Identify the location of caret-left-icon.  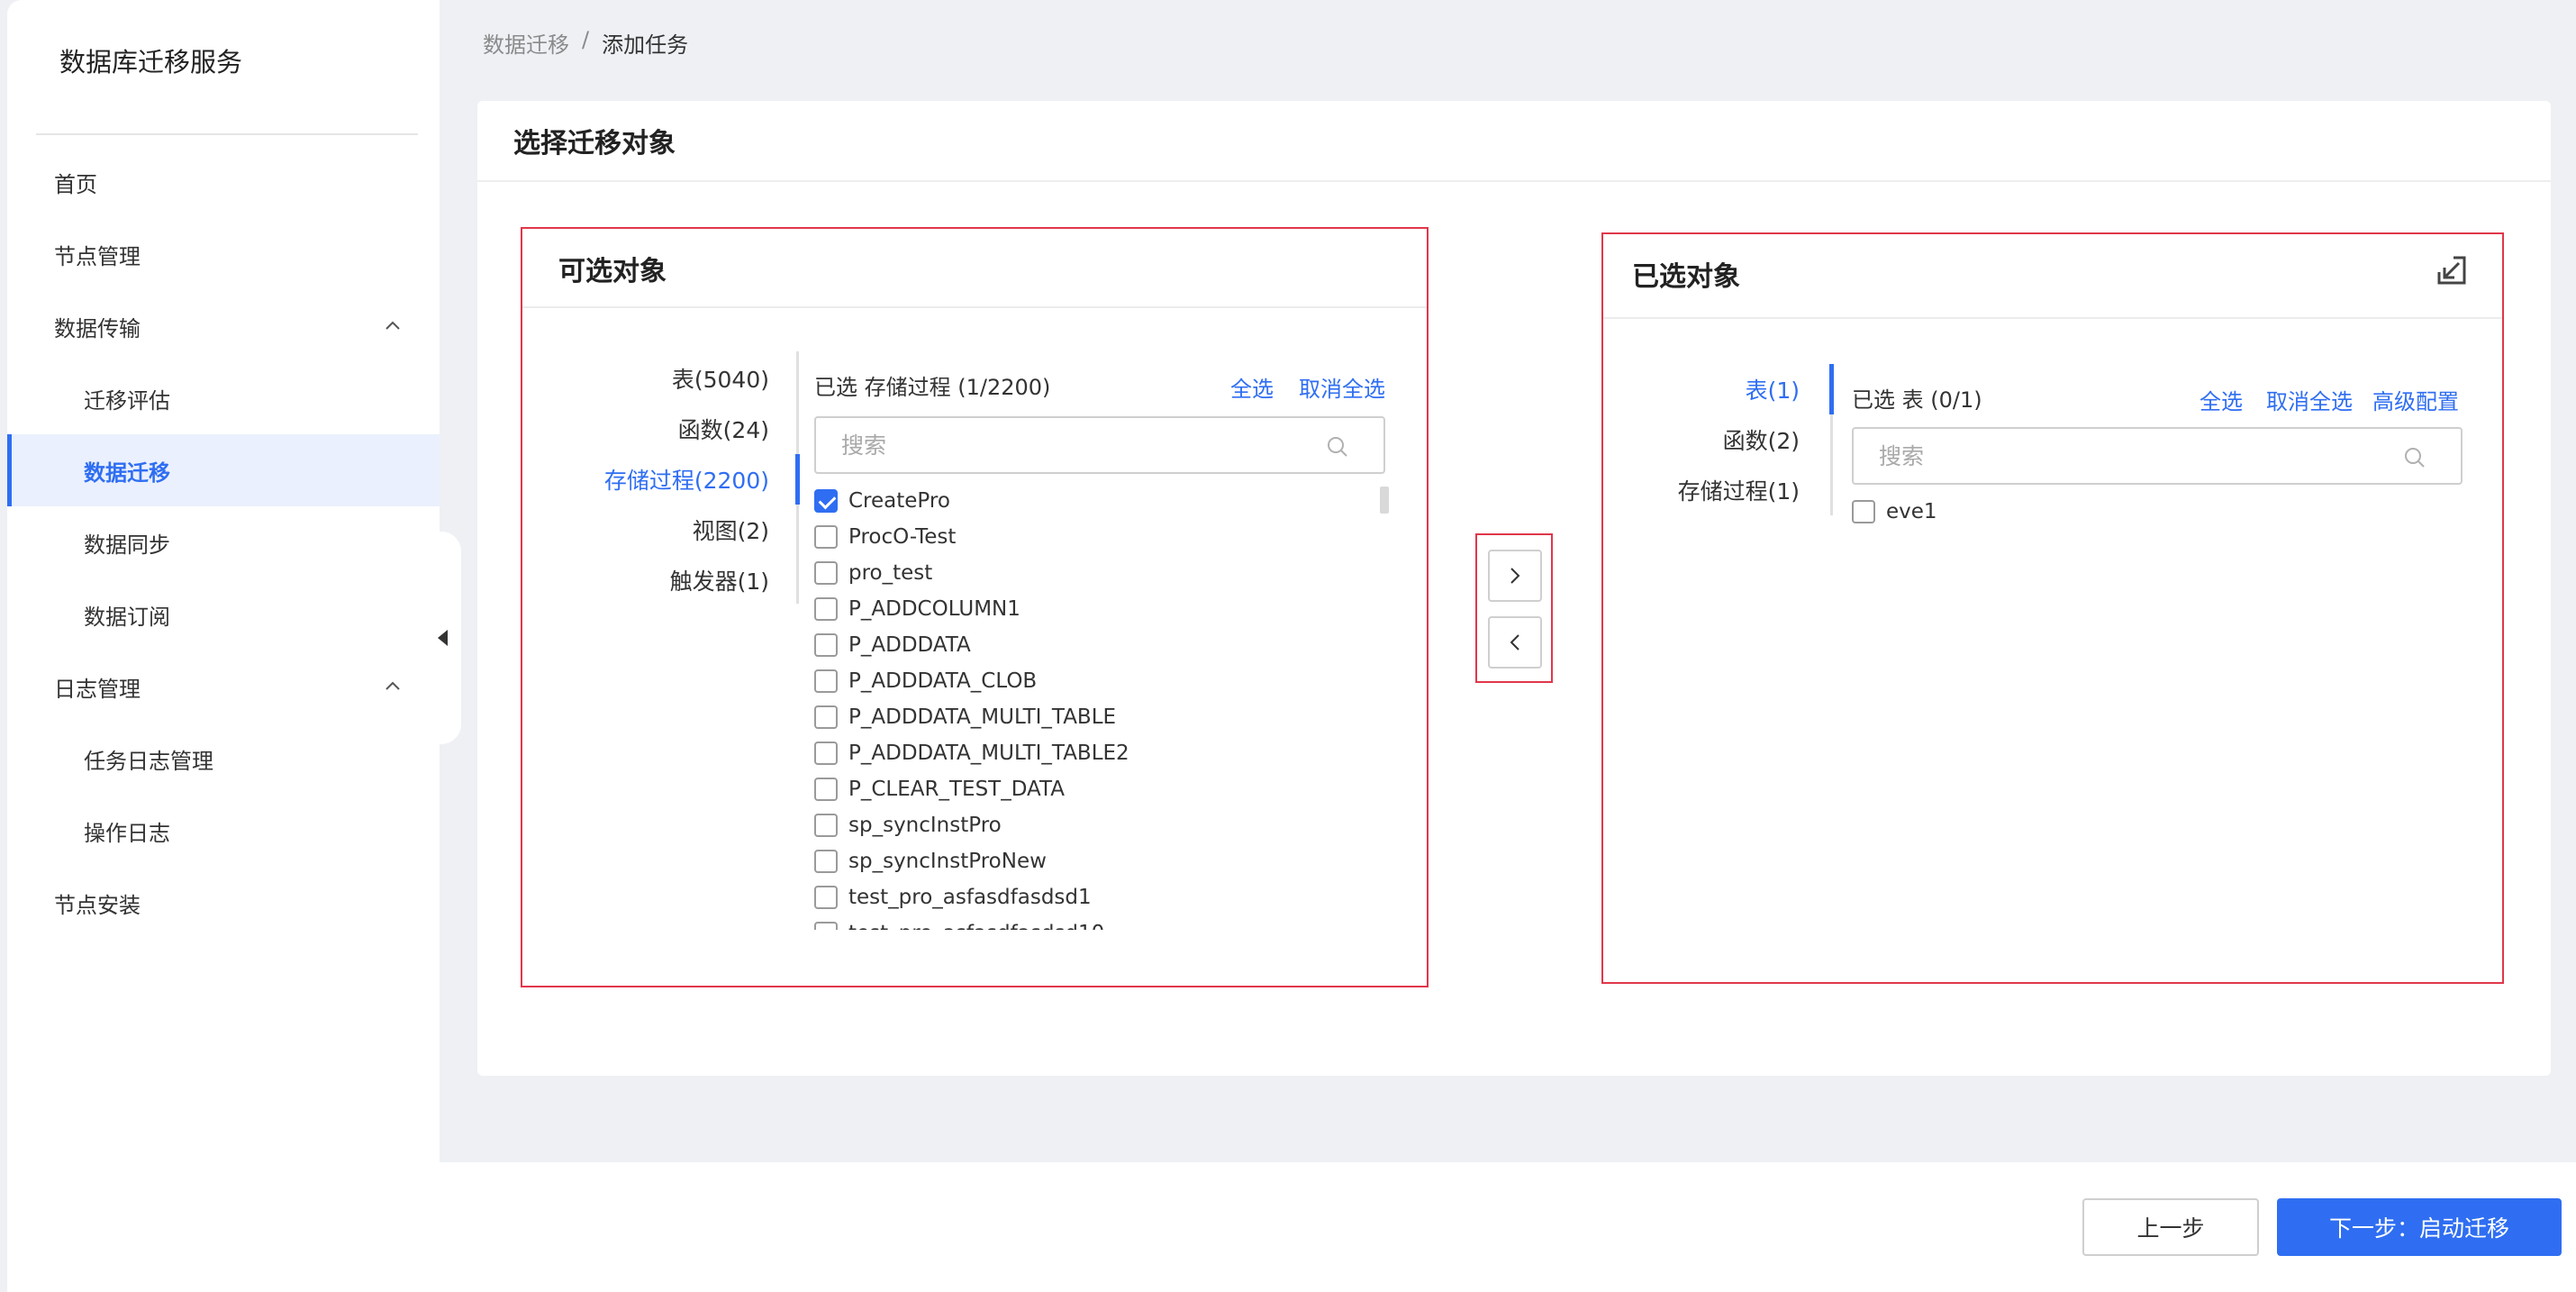
(442, 638).